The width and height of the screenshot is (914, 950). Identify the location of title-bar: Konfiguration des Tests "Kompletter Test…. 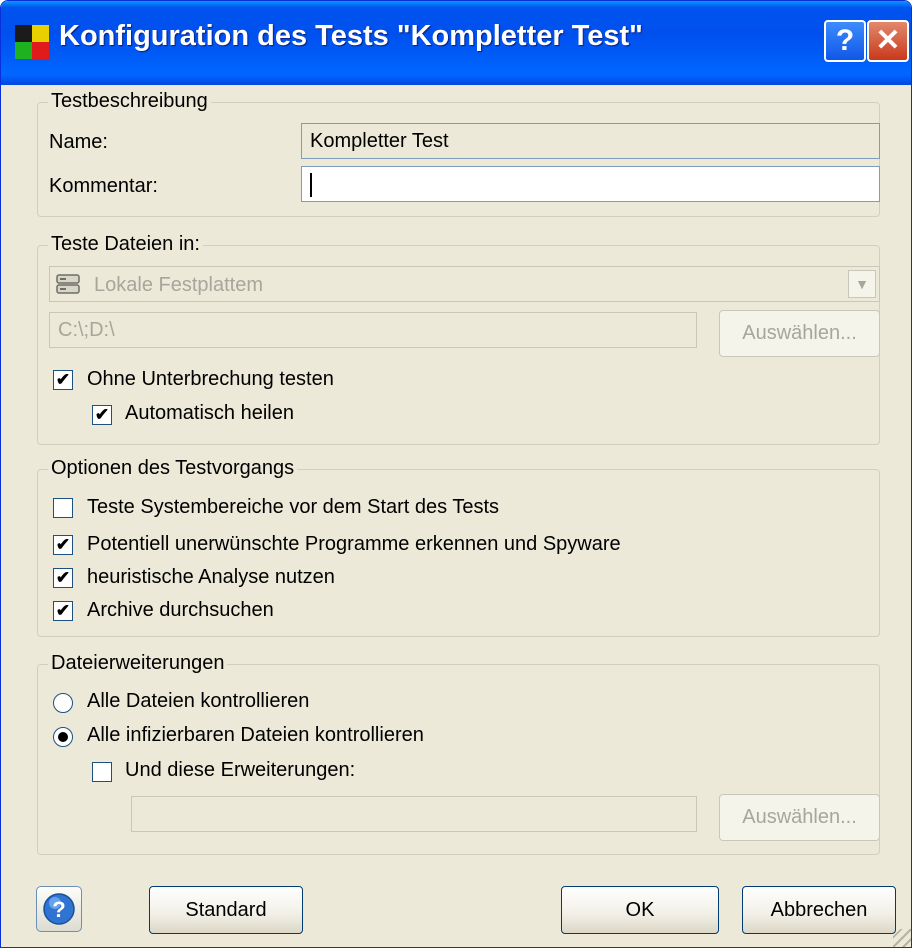
(456, 43).